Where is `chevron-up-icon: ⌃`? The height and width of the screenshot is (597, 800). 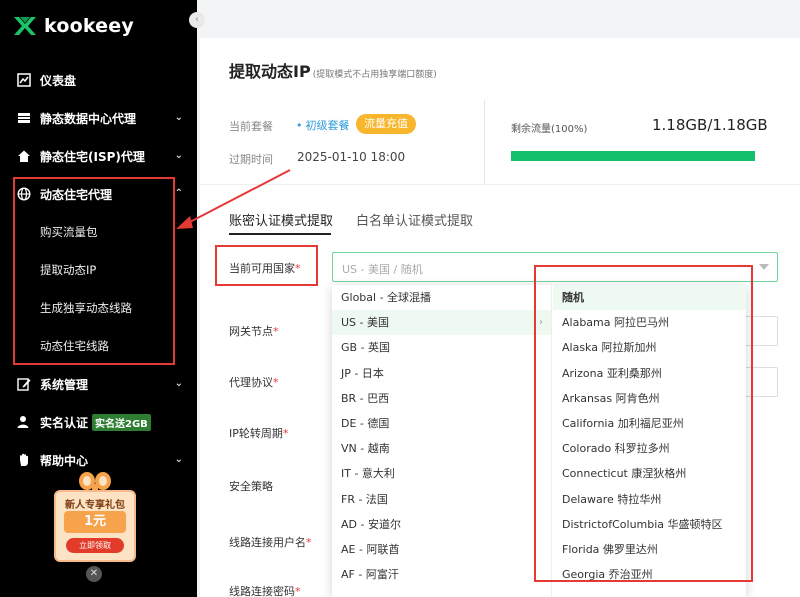 chevron-up-icon: ⌃ is located at coordinates (178, 193).